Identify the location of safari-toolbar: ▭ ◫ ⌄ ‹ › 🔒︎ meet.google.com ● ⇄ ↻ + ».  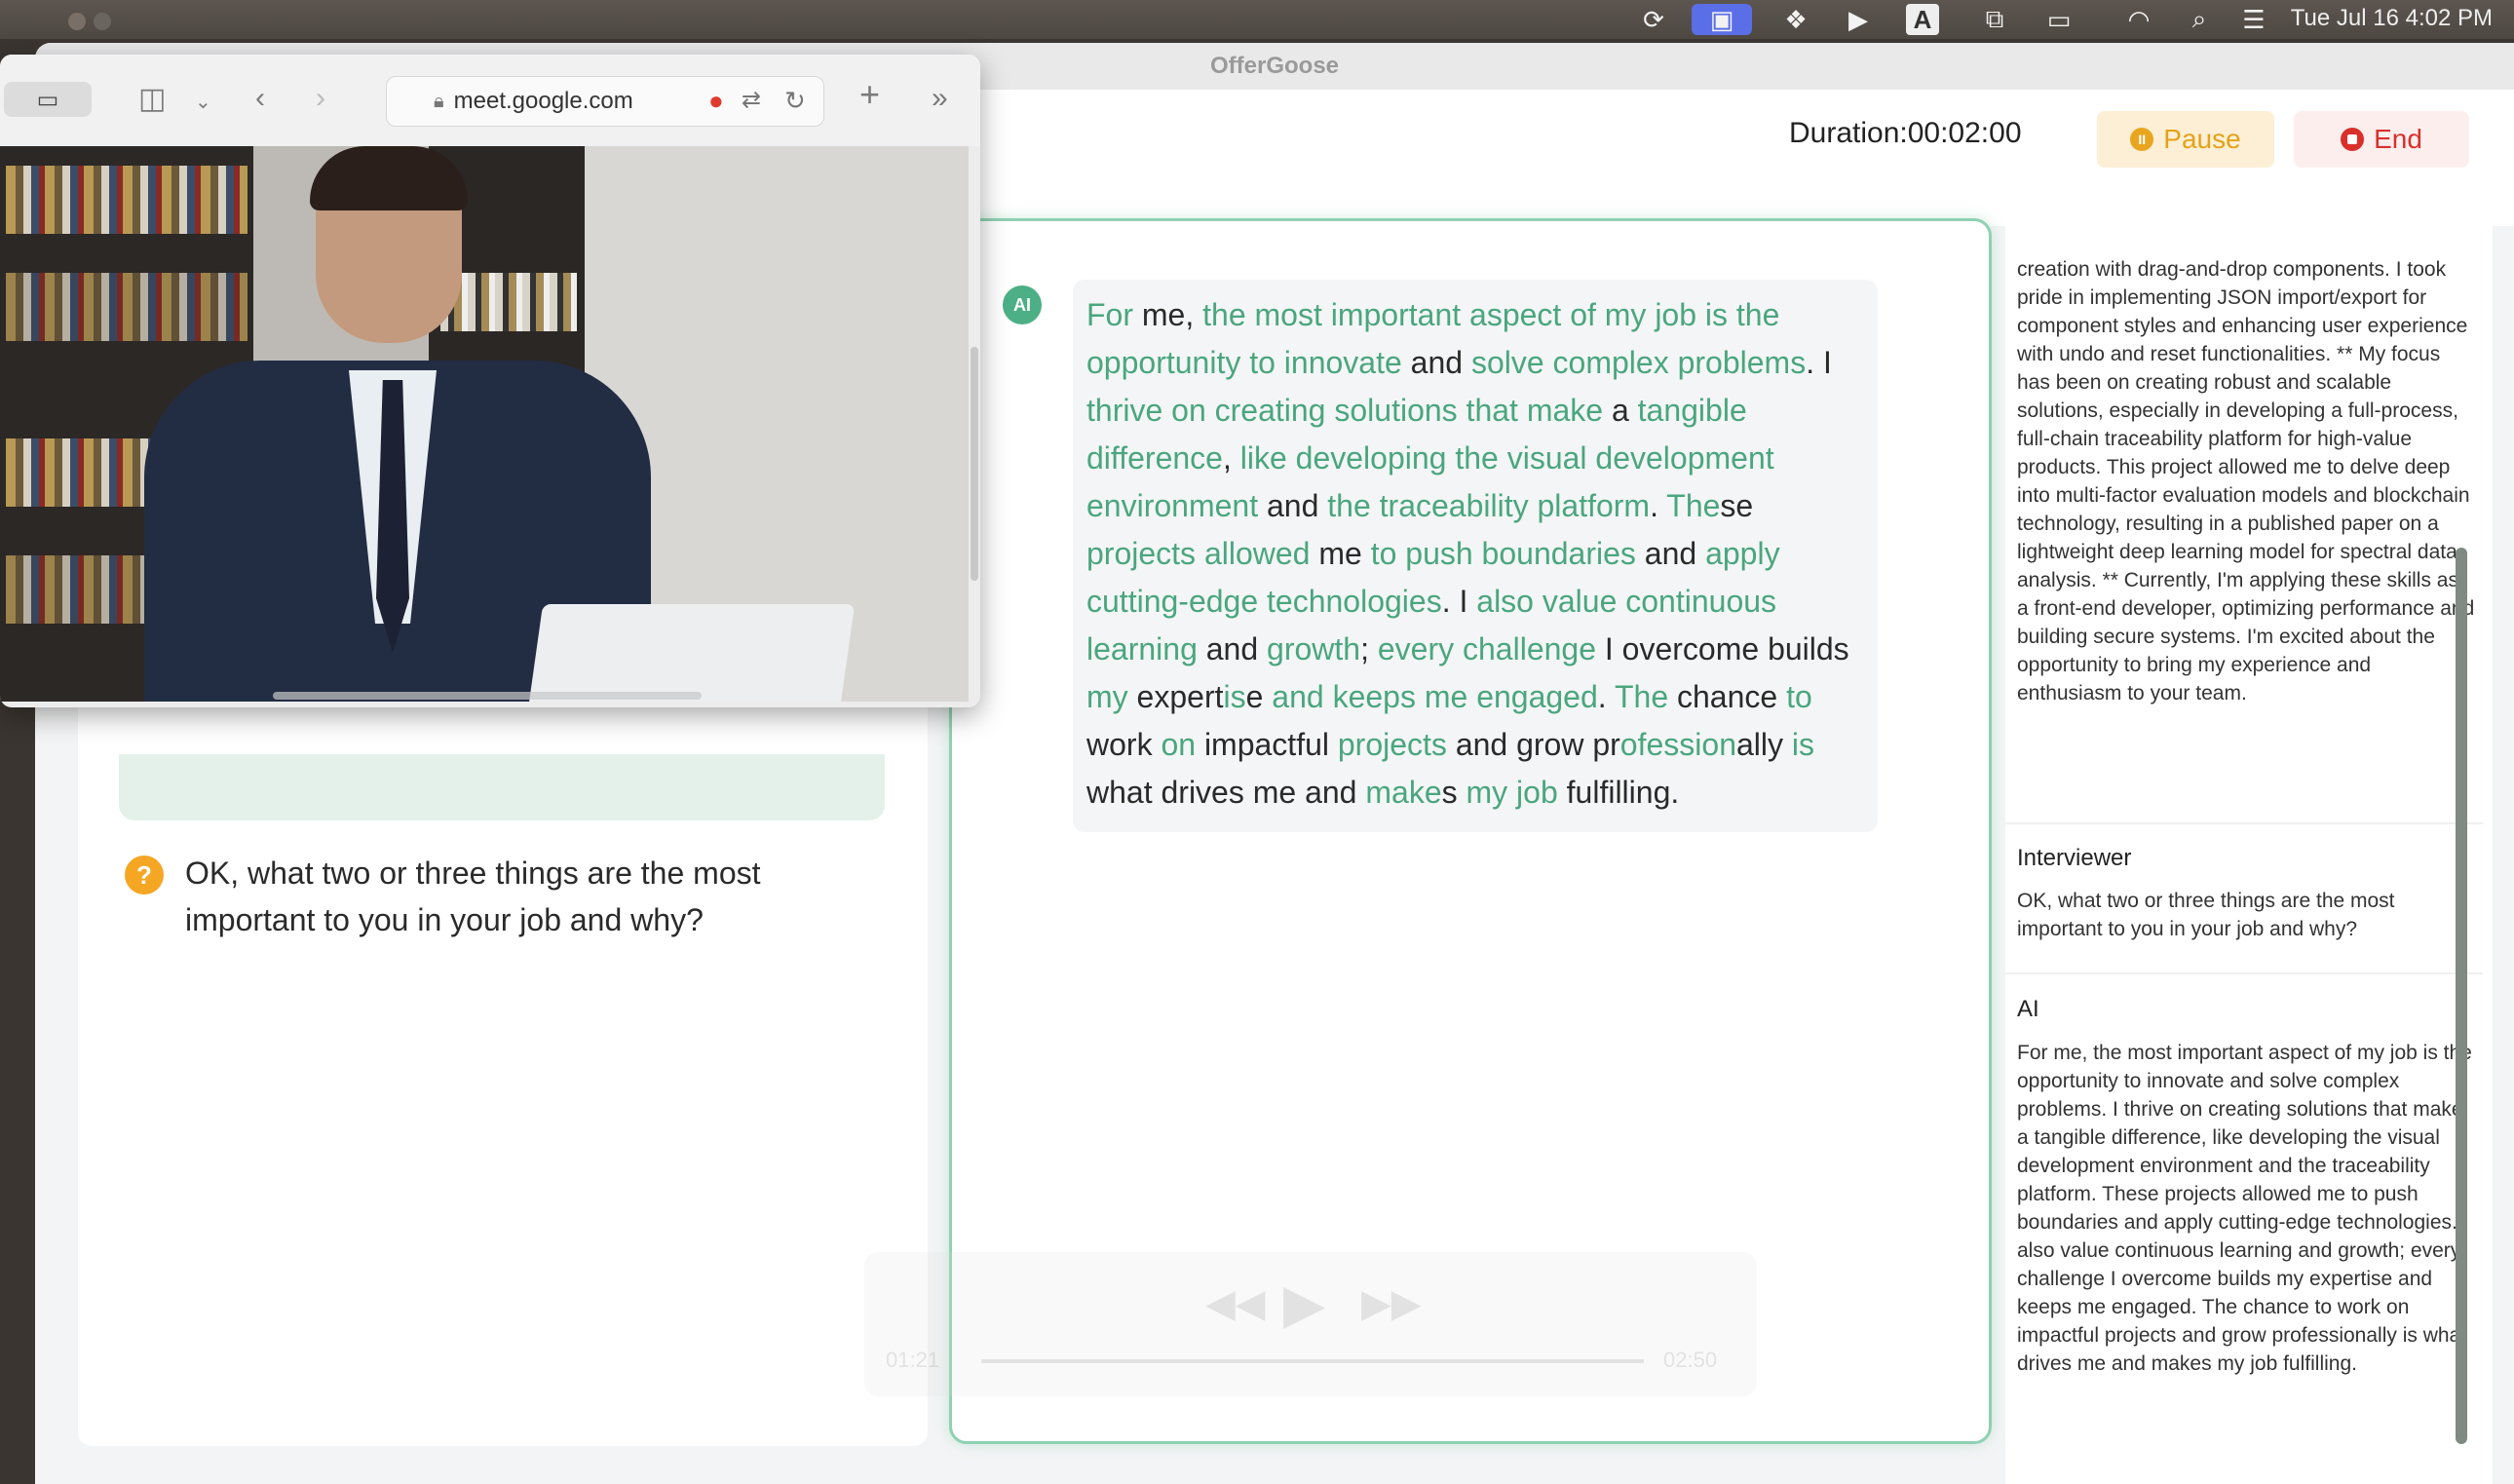
(490, 100).